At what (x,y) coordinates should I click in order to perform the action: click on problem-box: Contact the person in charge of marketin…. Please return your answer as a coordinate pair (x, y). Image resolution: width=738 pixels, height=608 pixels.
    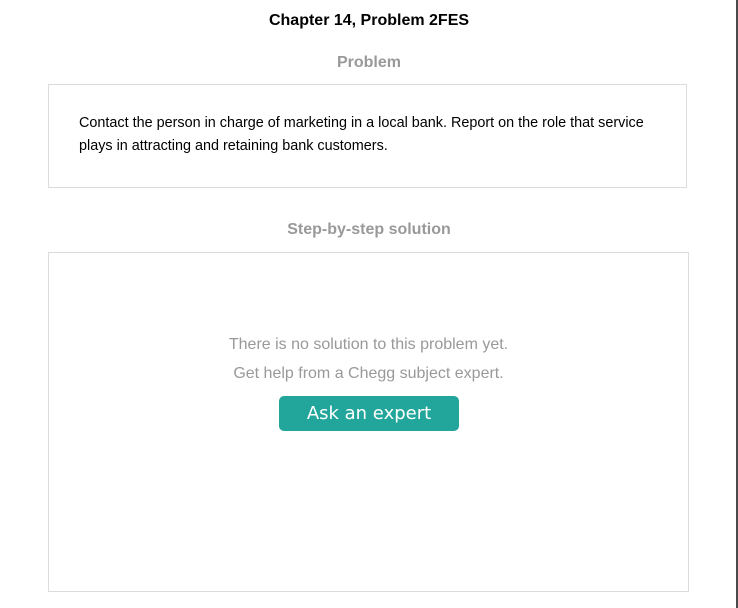
    Looking at the image, I should click on (367, 136).